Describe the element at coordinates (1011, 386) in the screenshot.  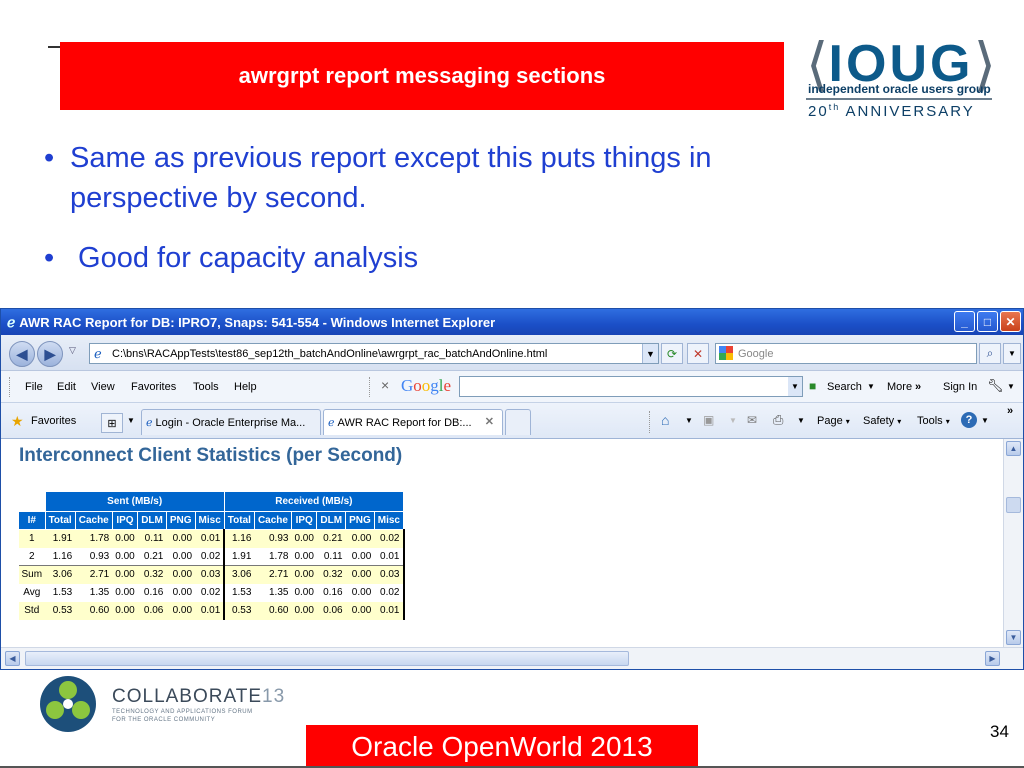
I see `wrench-dropdown-icon: ▼` at that location.